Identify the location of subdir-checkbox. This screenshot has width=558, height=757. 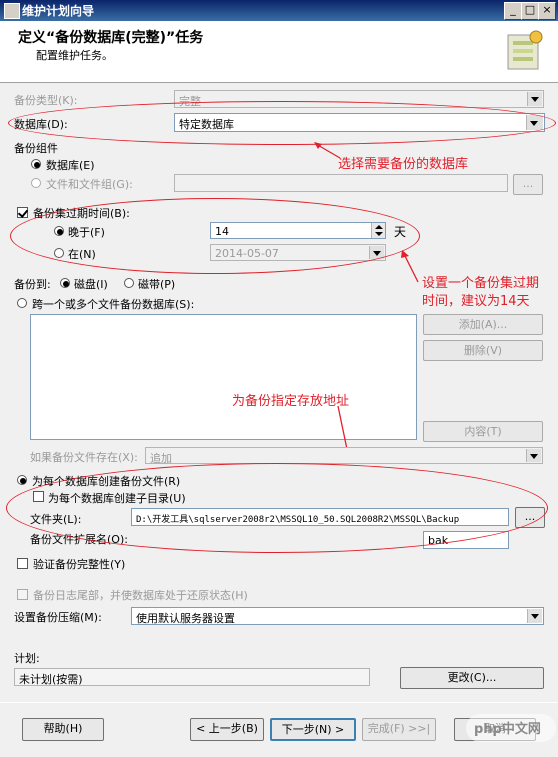
(38, 496).